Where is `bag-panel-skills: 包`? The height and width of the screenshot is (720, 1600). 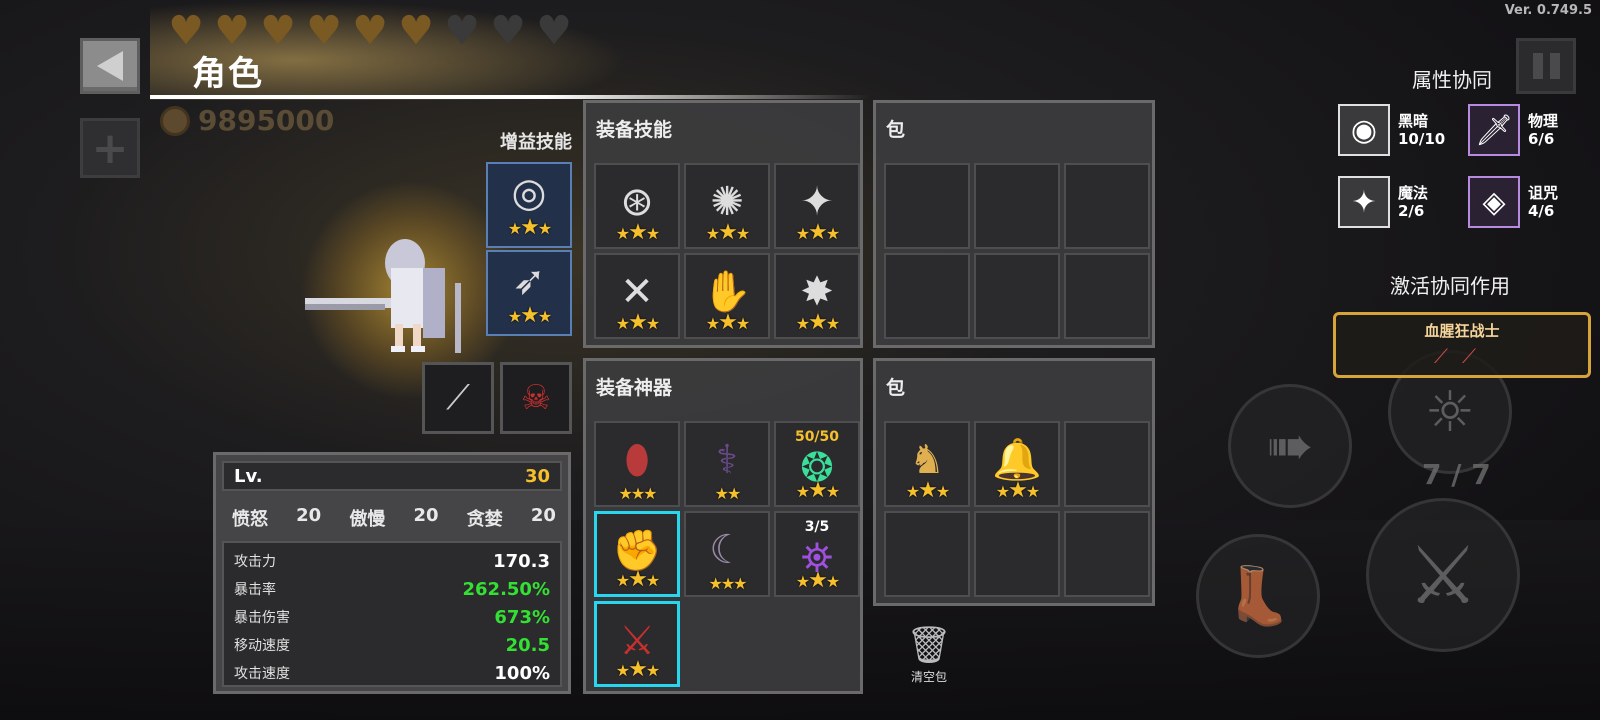
bag-panel-skills: 包 is located at coordinates (1014, 224).